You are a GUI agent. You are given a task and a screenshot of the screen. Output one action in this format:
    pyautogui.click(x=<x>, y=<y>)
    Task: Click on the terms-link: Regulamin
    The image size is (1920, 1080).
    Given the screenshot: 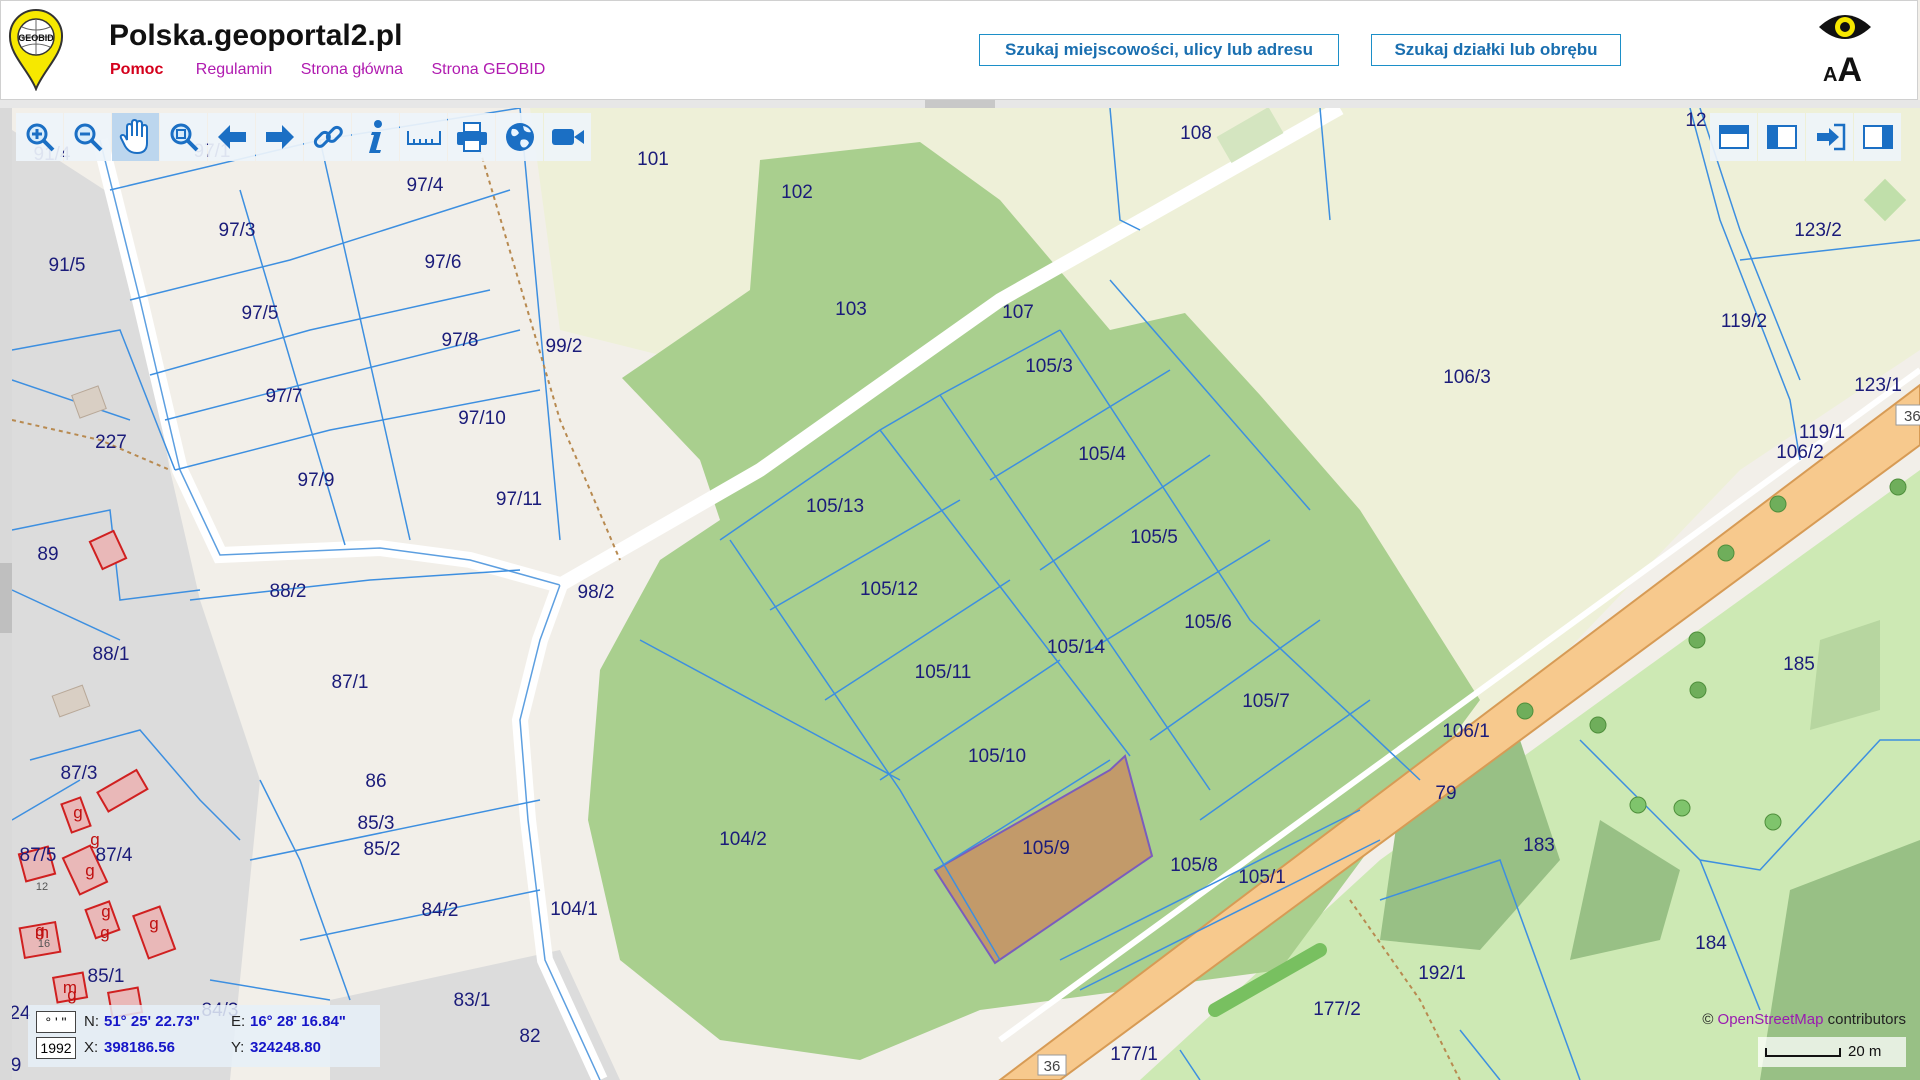 What is the action you would take?
    pyautogui.click(x=234, y=69)
    